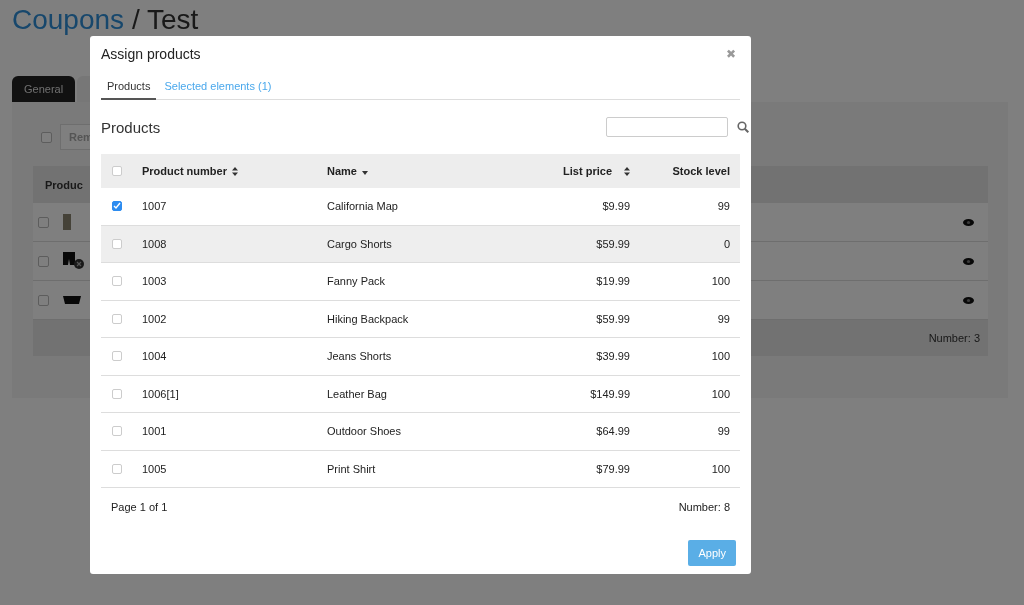 The width and height of the screenshot is (1024, 605). What do you see at coordinates (420, 207) in the screenshot?
I see `table-row: 1007 California Map $9.99 99` at bounding box center [420, 207].